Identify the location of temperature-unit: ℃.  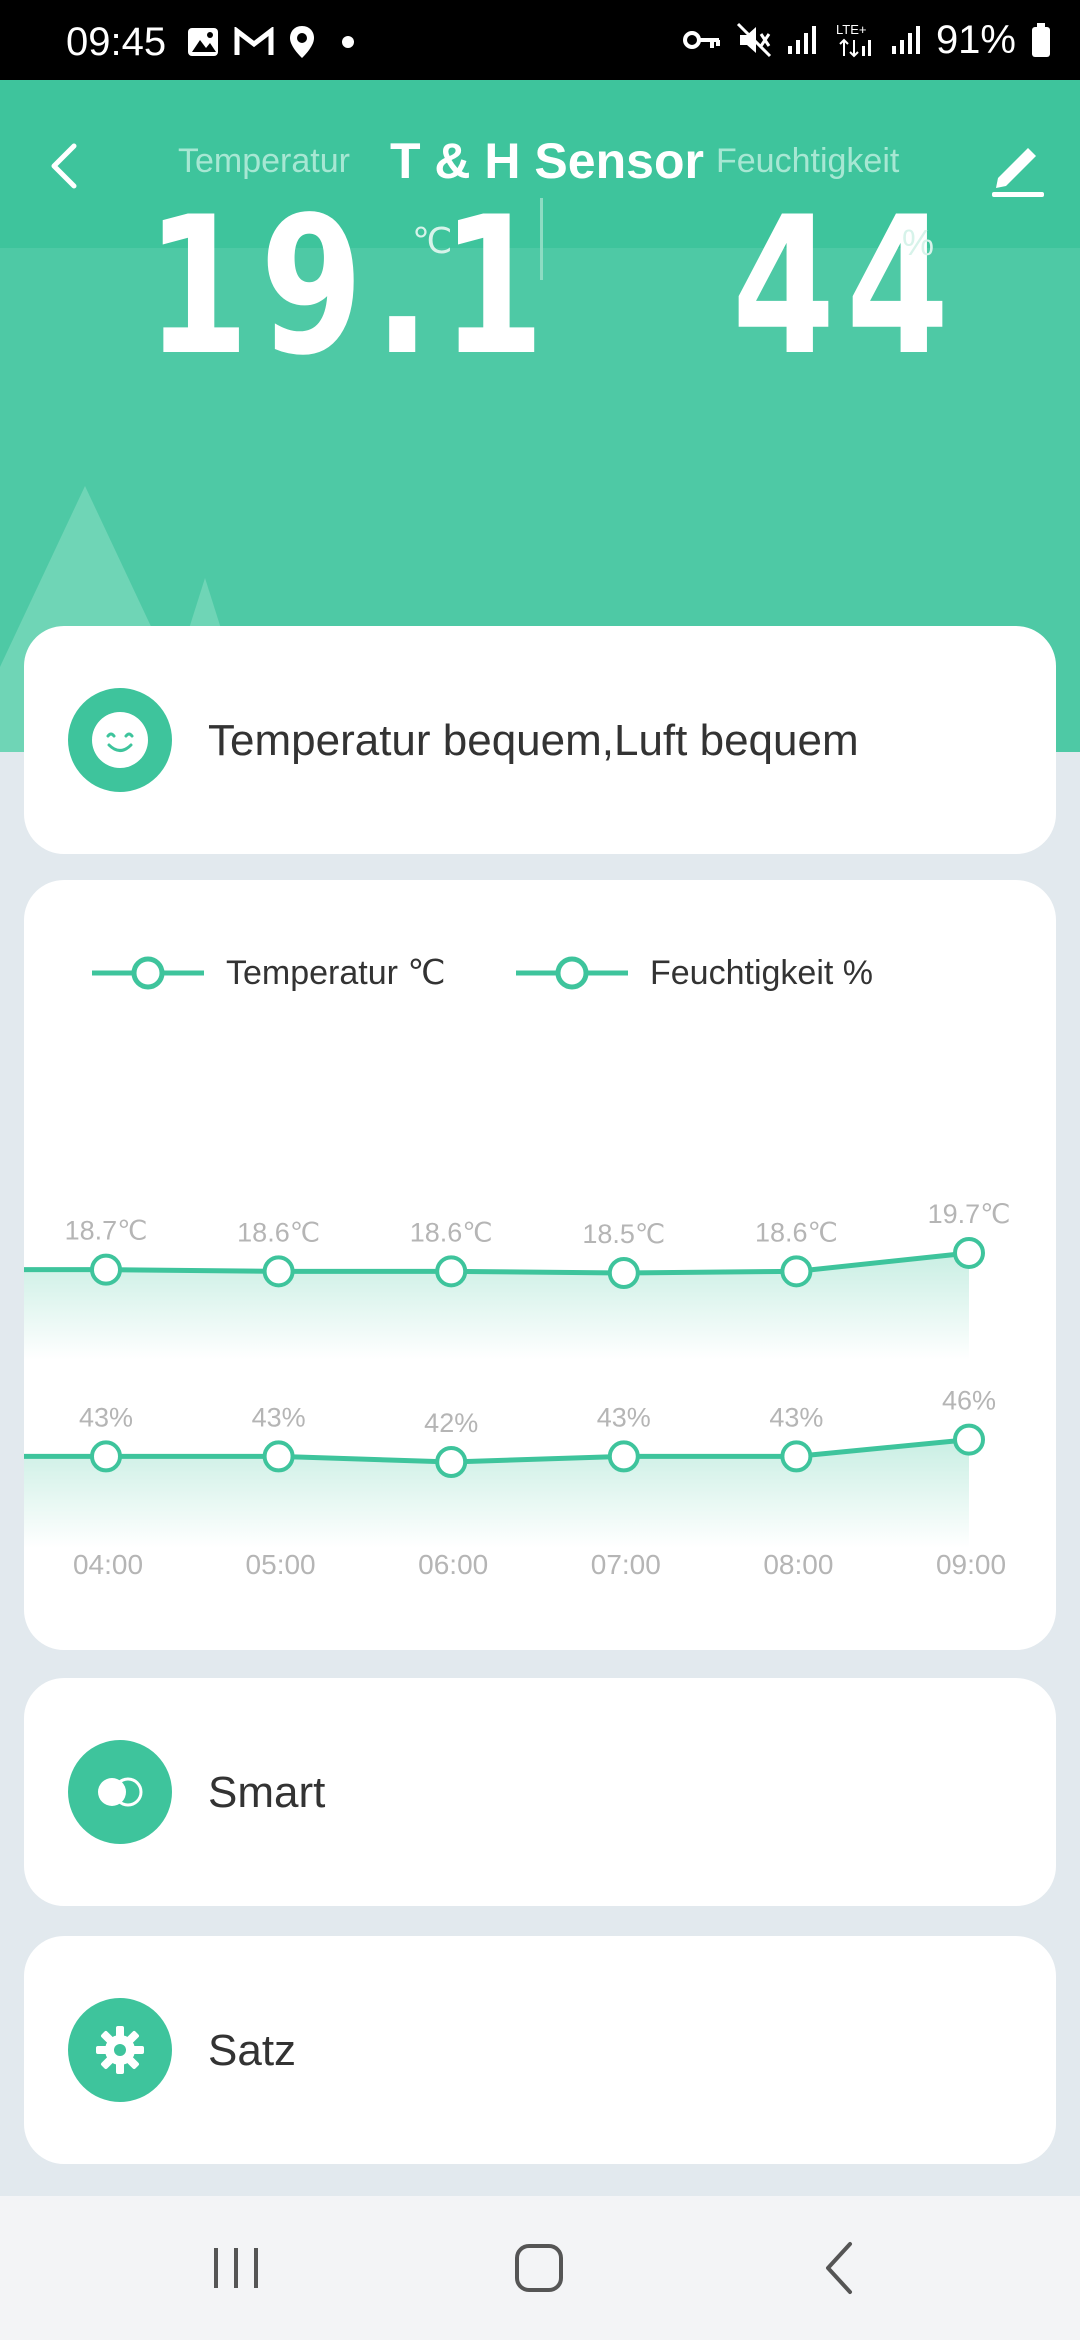
(432, 240).